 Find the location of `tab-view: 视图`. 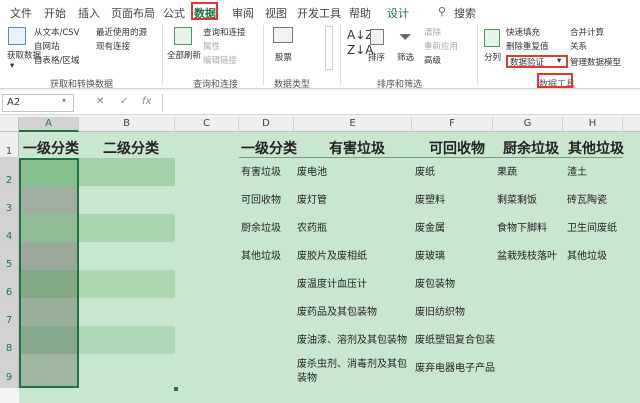

tab-view: 视图 is located at coordinates (276, 13).